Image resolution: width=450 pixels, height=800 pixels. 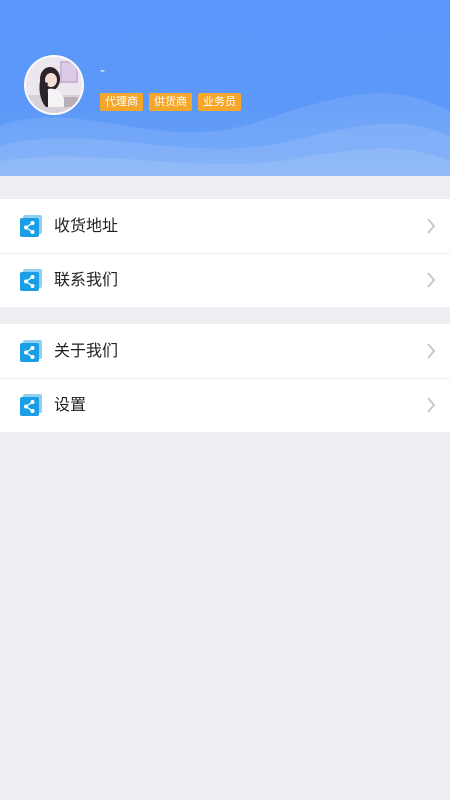 What do you see at coordinates (86, 279) in the screenshot?
I see `menu-label: 联系我们` at bounding box center [86, 279].